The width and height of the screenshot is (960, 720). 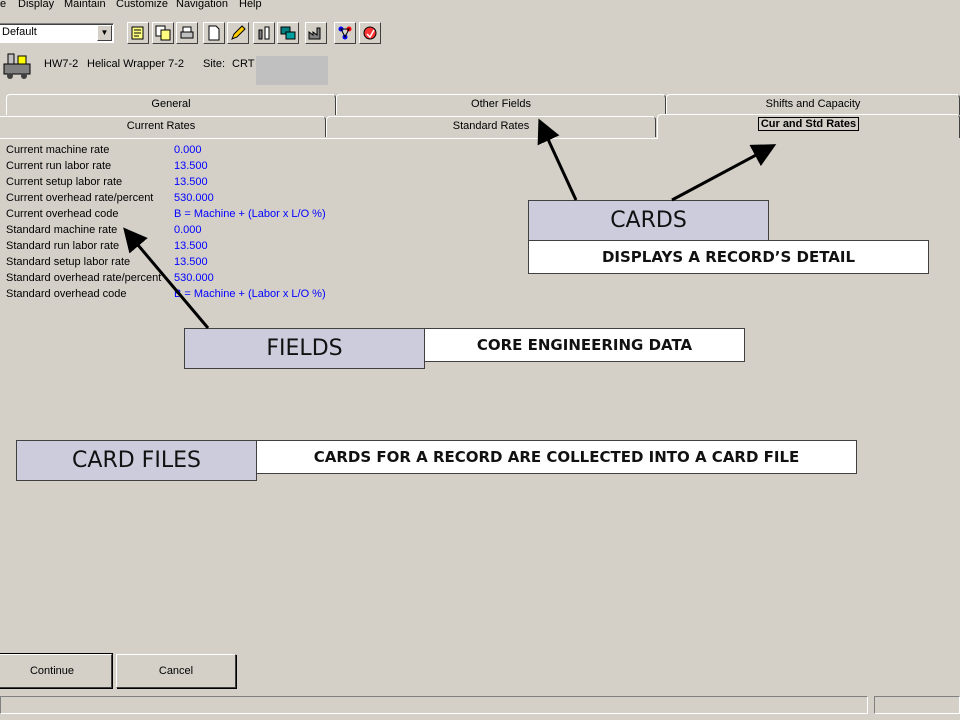 I want to click on fields-description: CORE ENGINEERING DATA, so click(x=584, y=345).